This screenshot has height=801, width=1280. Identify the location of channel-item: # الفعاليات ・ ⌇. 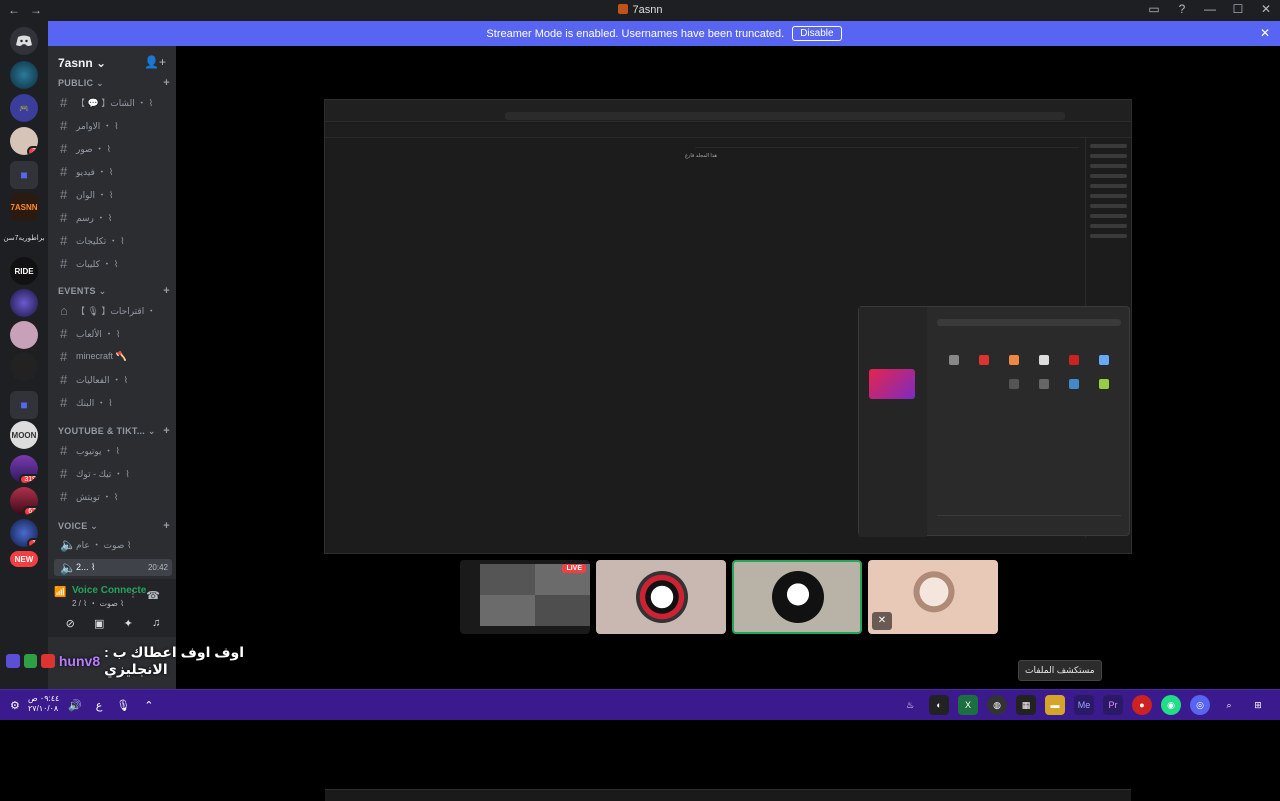
(116, 379).